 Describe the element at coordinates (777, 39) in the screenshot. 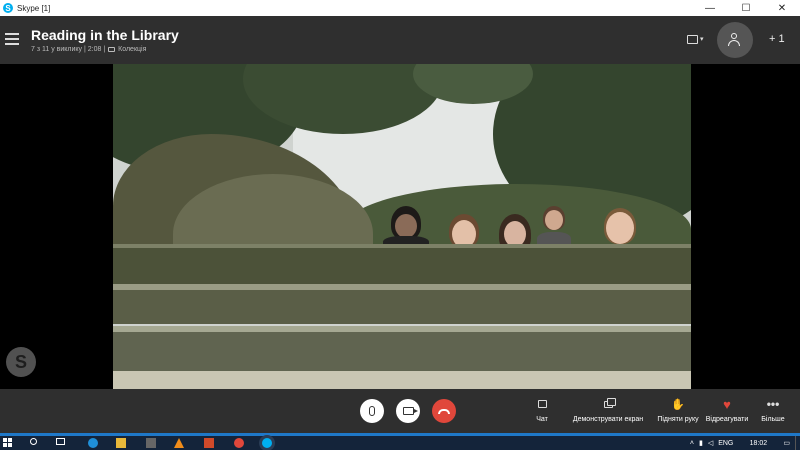

I see `participants-count-button: + 1` at that location.